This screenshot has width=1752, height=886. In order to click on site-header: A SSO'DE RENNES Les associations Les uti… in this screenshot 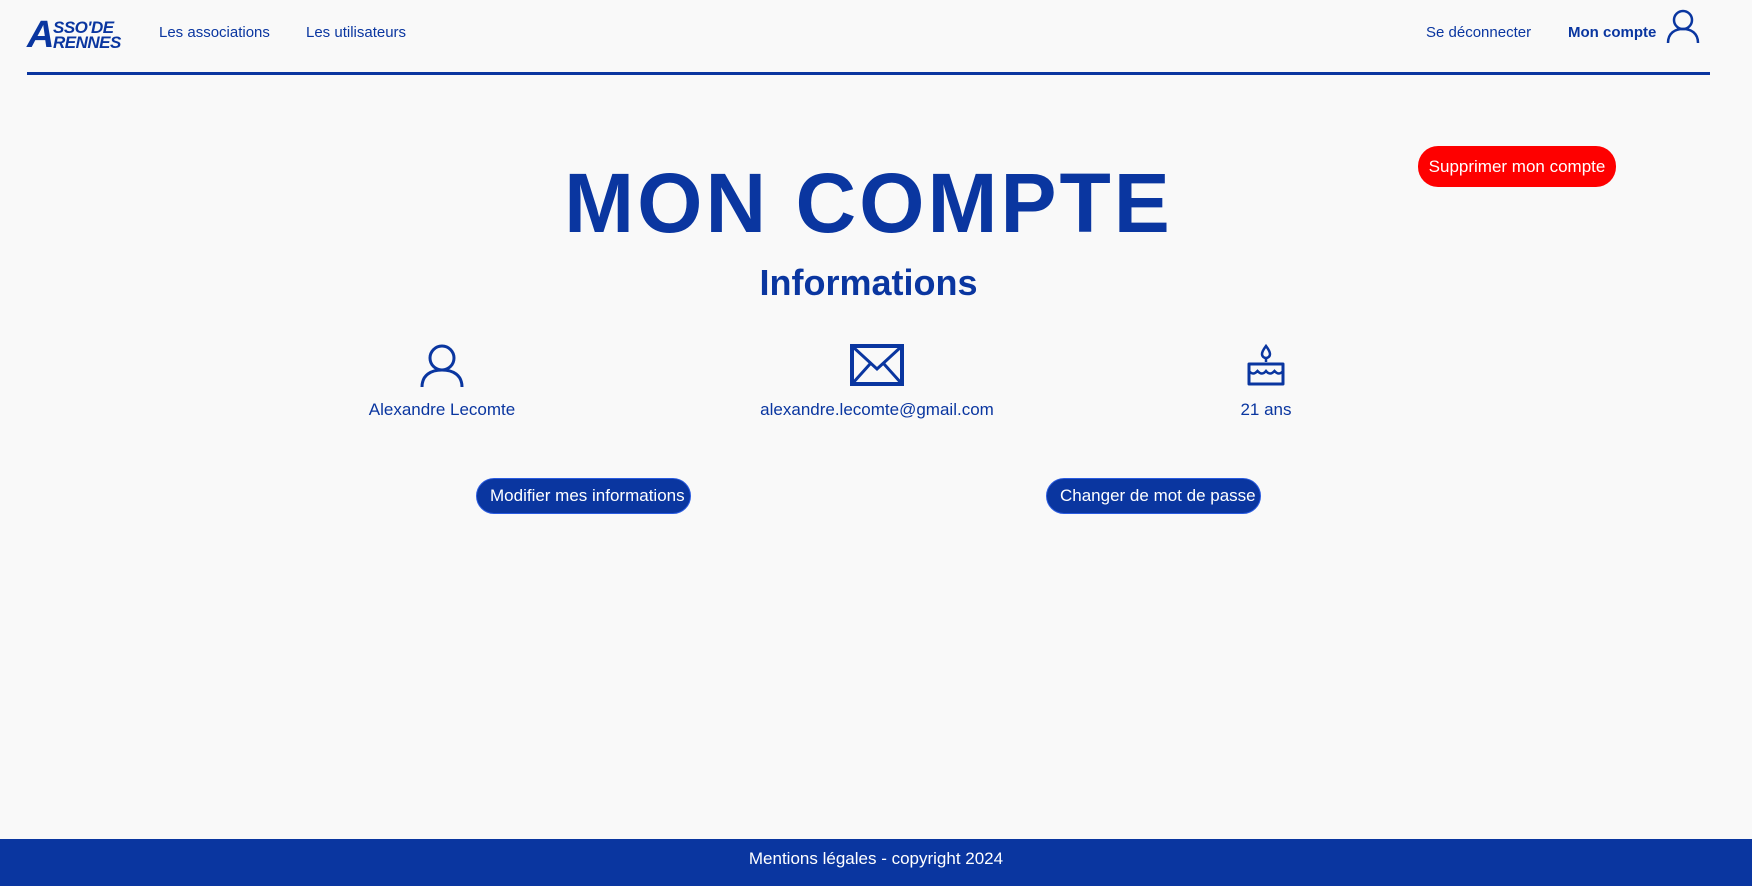, I will do `click(868, 37)`.